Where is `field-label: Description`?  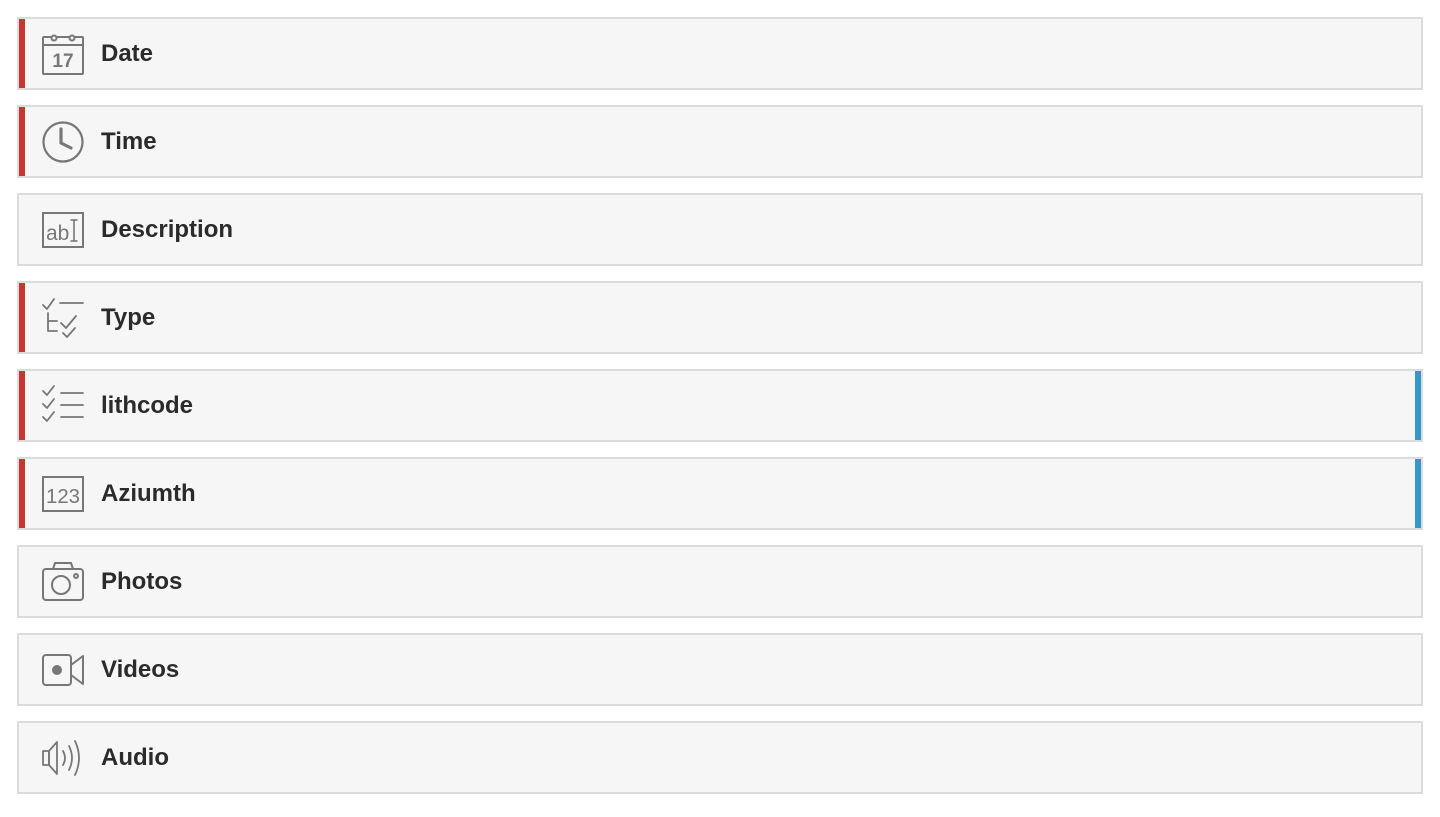 field-label: Description is located at coordinates (167, 229).